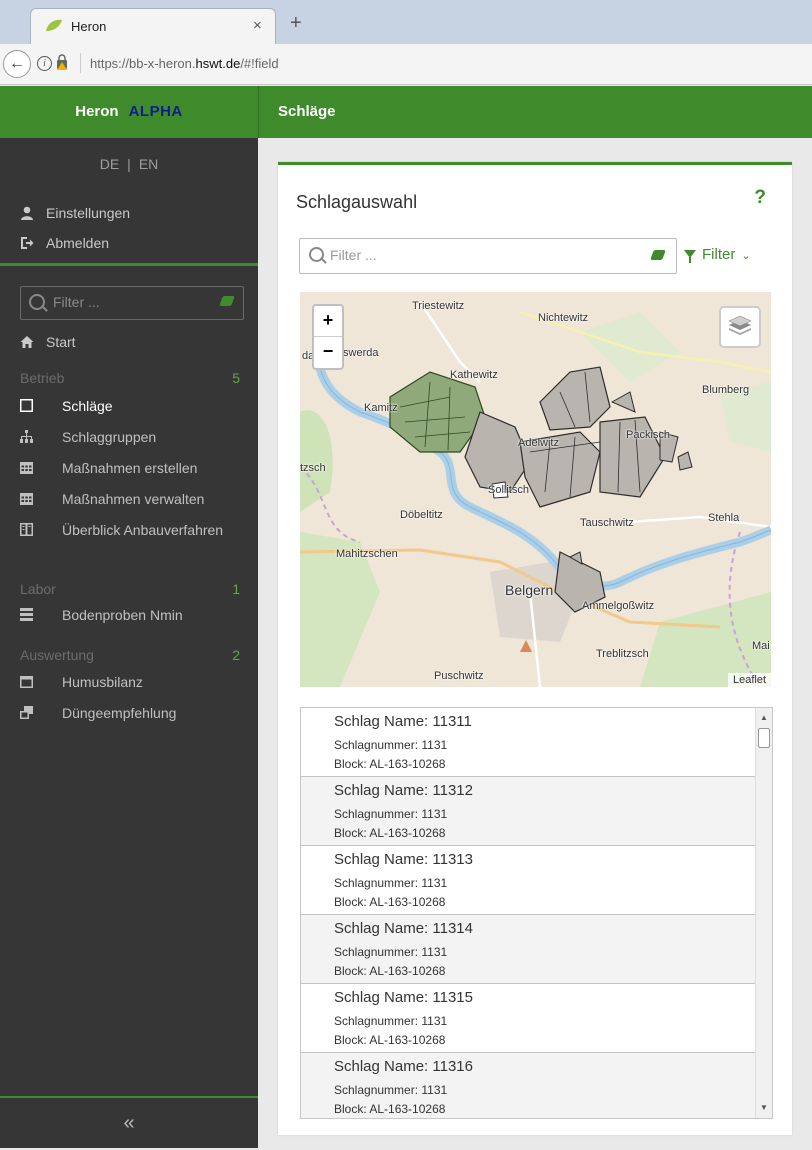 This screenshot has height=1150, width=812. Describe the element at coordinates (218, 63) in the screenshot. I see `url-domain: hswt.de` at that location.